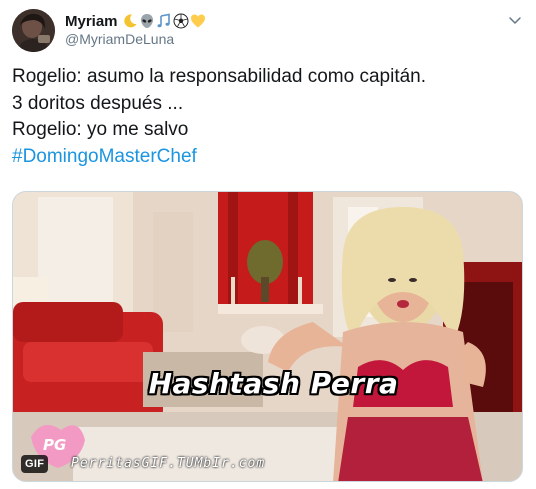  What do you see at coordinates (33, 30) in the screenshot?
I see `avatar` at bounding box center [33, 30].